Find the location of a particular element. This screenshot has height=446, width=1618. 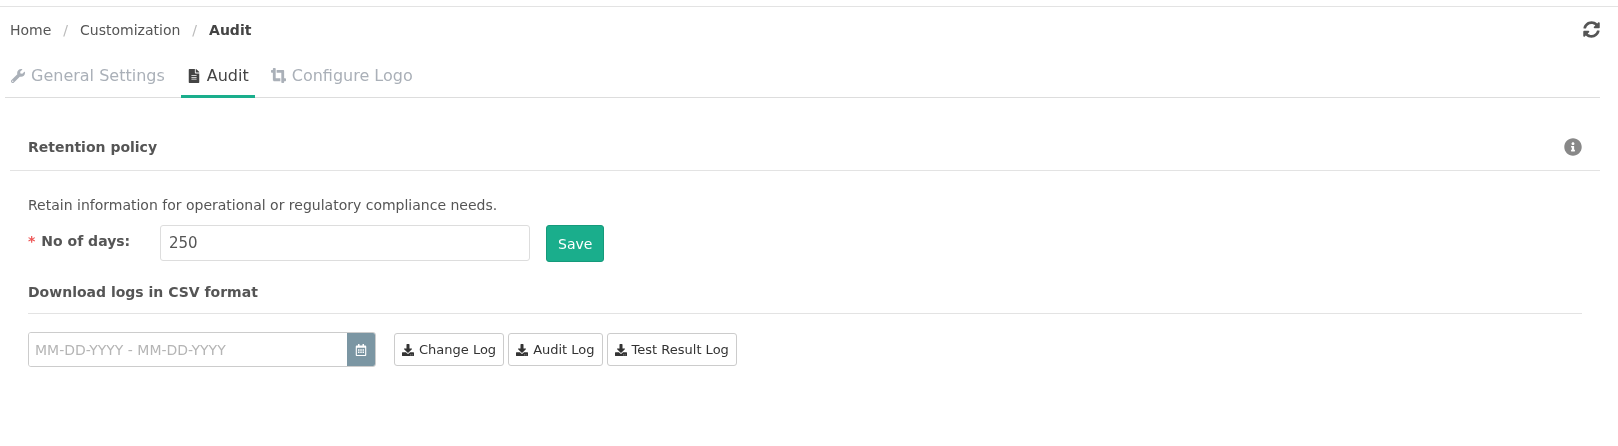

description-text: Retain information for operational or regulatory compliance needs. is located at coordinates (263, 205).